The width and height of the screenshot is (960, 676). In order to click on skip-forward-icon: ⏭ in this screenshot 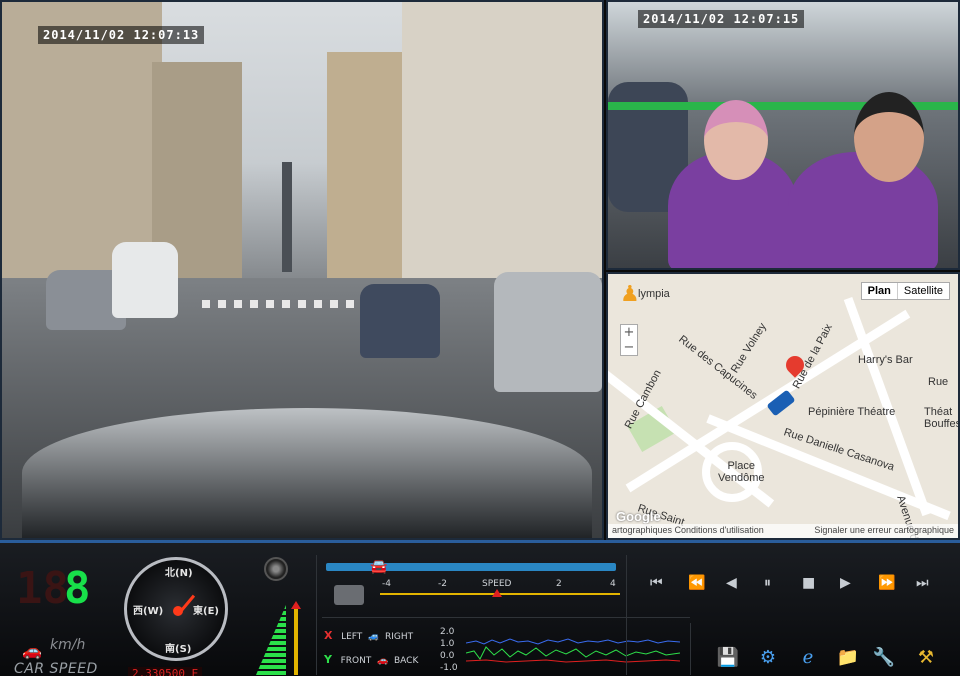, I will do `click(922, 583)`.